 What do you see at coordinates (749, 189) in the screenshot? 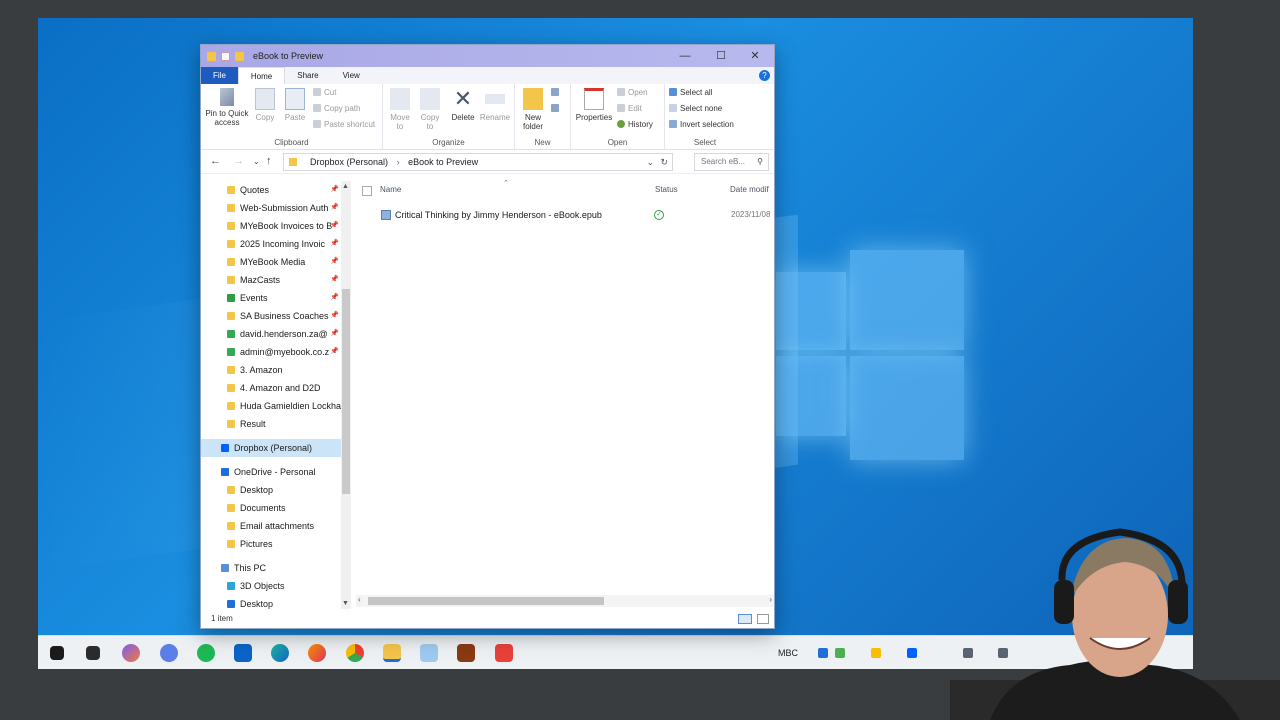
I see `column-date-modified: Date modif` at bounding box center [749, 189].